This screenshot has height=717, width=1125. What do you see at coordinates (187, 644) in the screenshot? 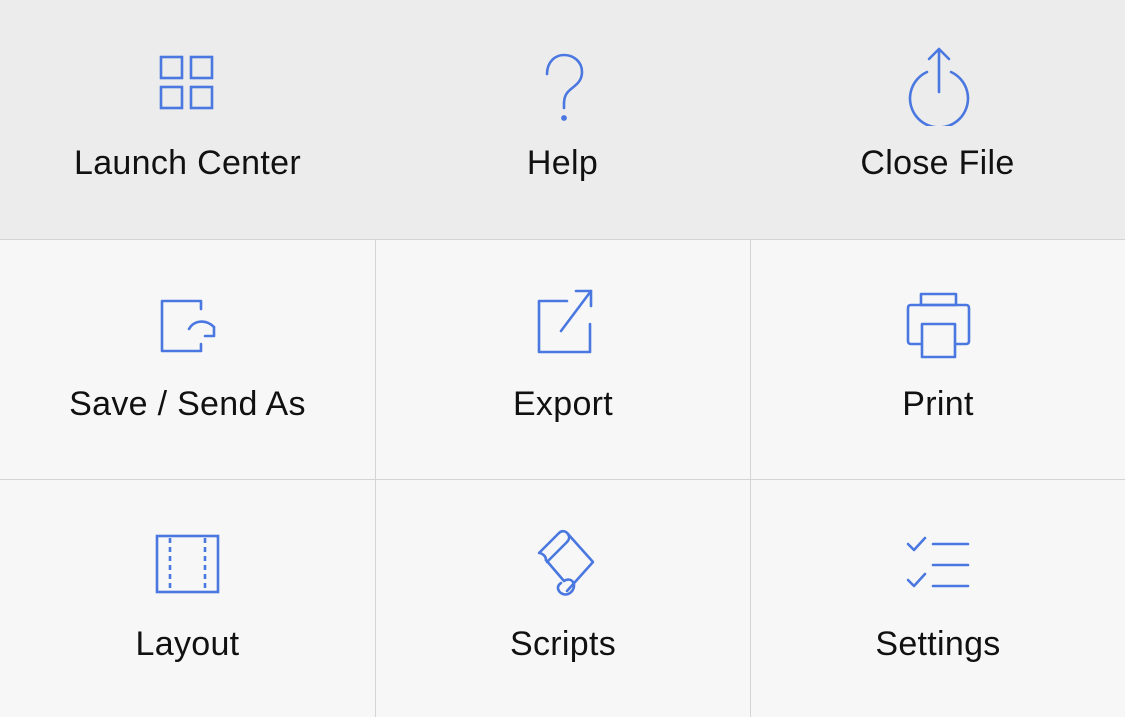
I see `layout-label: Layout` at bounding box center [187, 644].